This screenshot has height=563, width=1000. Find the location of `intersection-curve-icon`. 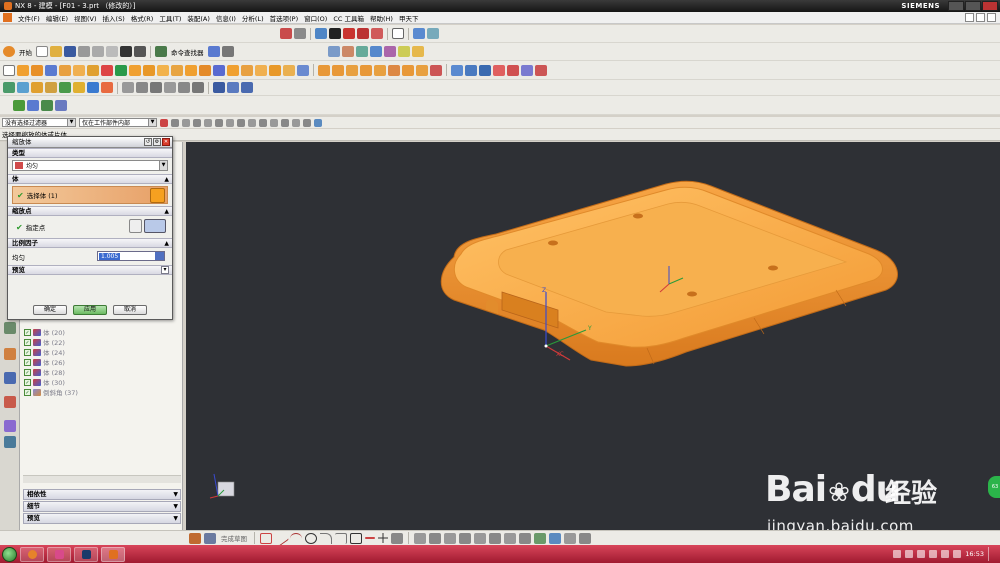

intersection-curve-icon is located at coordinates (525, 538).